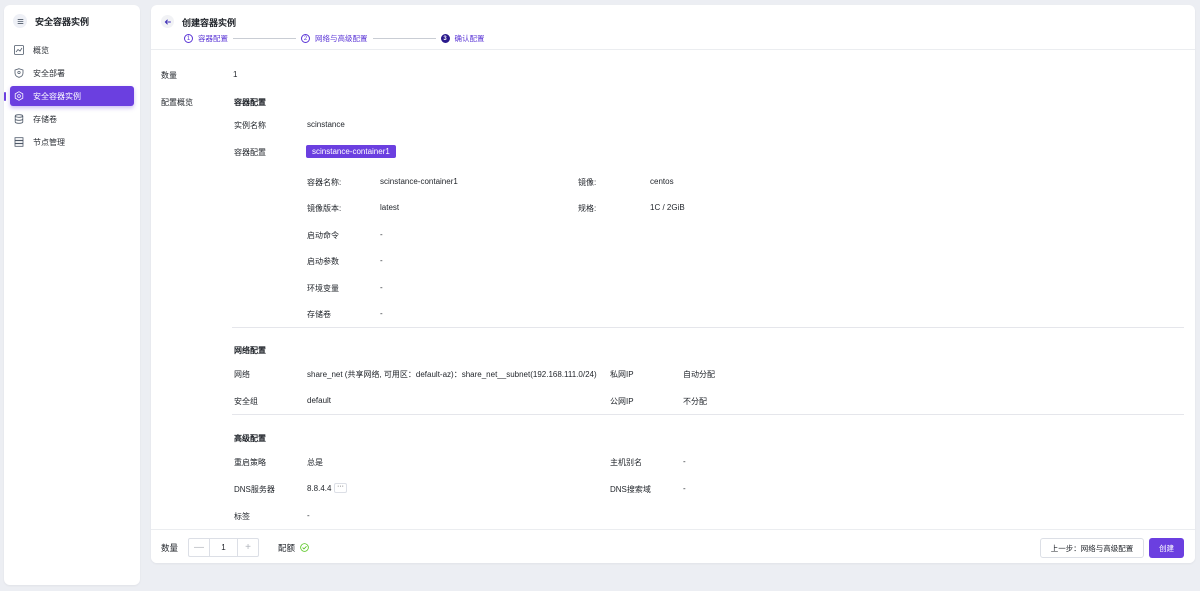 This screenshot has height=591, width=1200. What do you see at coordinates (72, 119) in the screenshot?
I see `sidebar-item-storage: 存储卷` at bounding box center [72, 119].